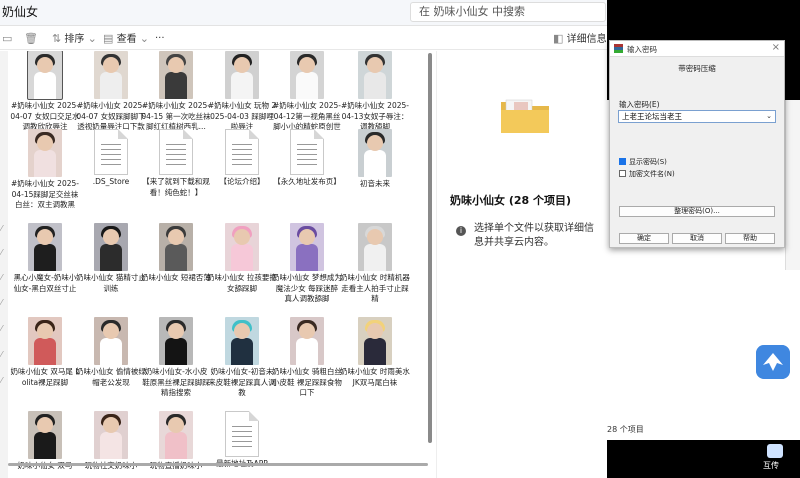  Describe the element at coordinates (307, 181) in the screenshot. I see `file-name: 【永久地址发布页】` at that location.